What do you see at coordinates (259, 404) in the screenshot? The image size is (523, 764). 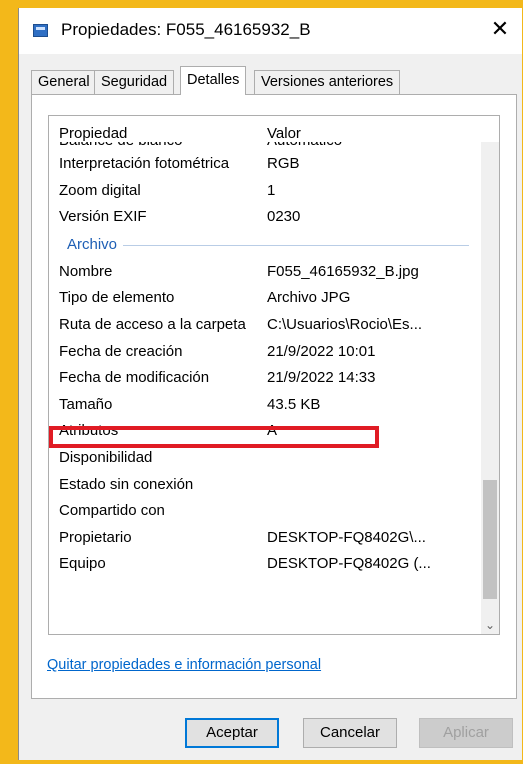 I see `list-row: Tamaño 43.5 KB` at bounding box center [259, 404].